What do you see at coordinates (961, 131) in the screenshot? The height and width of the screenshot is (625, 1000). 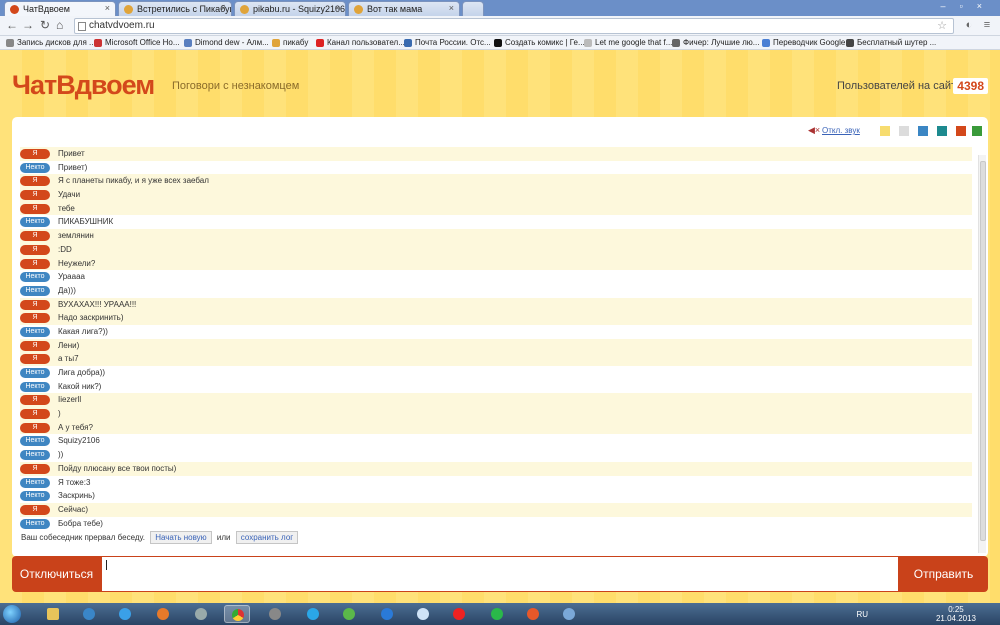 I see `theme-swatch-red` at bounding box center [961, 131].